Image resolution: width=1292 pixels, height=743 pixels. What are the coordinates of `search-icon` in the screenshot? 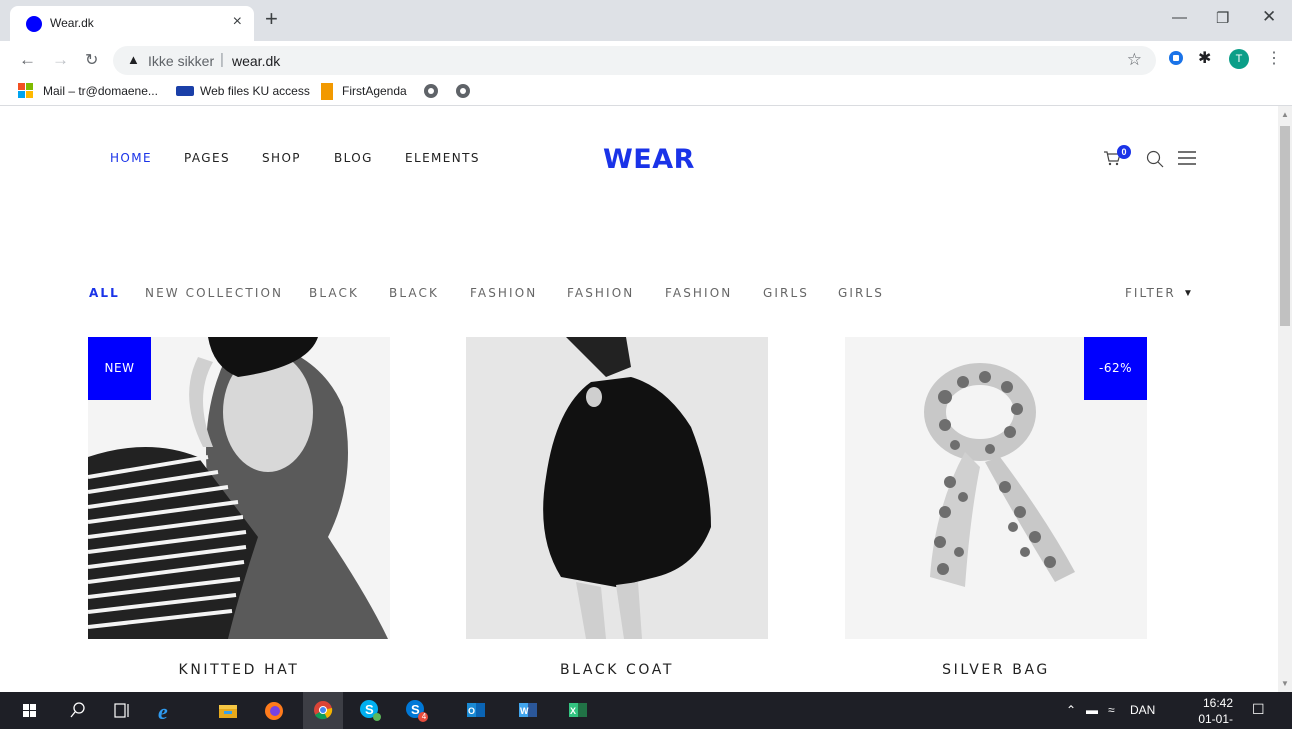 It's located at (1155, 159).